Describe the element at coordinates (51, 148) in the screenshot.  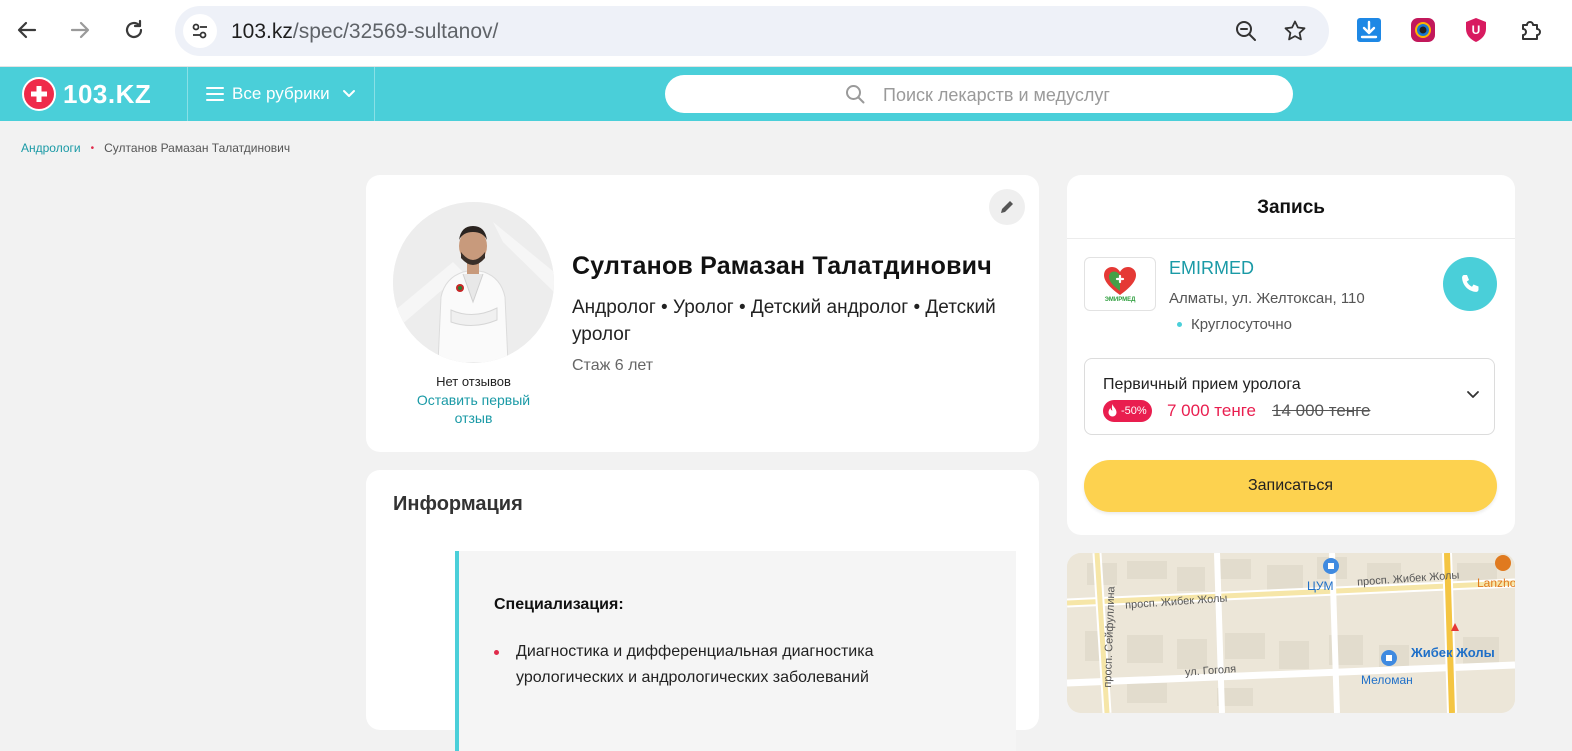
I see `breadcrumb-link-andrologists: Андрологи` at that location.